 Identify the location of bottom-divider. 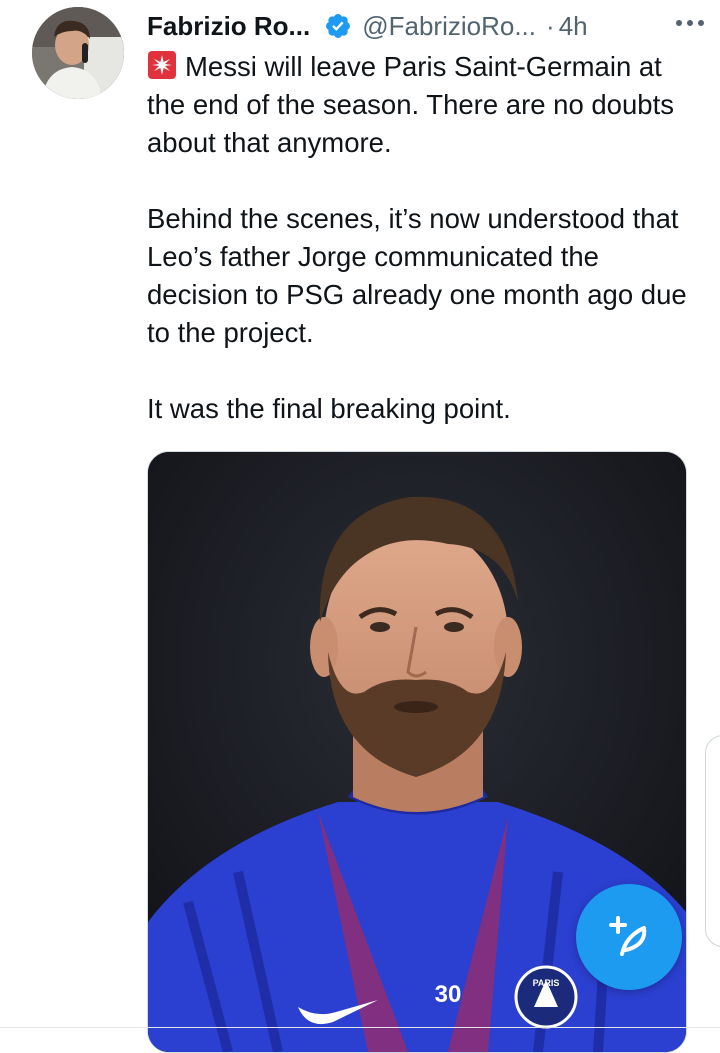
(360, 1027).